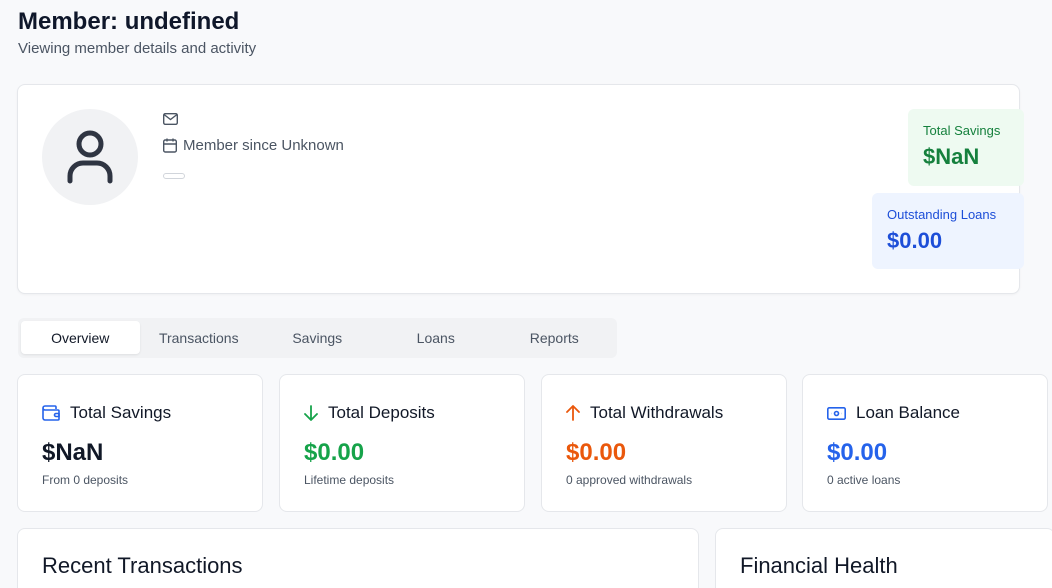 The height and width of the screenshot is (588, 1052). I want to click on metric-subtext: From 0 deposits, so click(85, 480).